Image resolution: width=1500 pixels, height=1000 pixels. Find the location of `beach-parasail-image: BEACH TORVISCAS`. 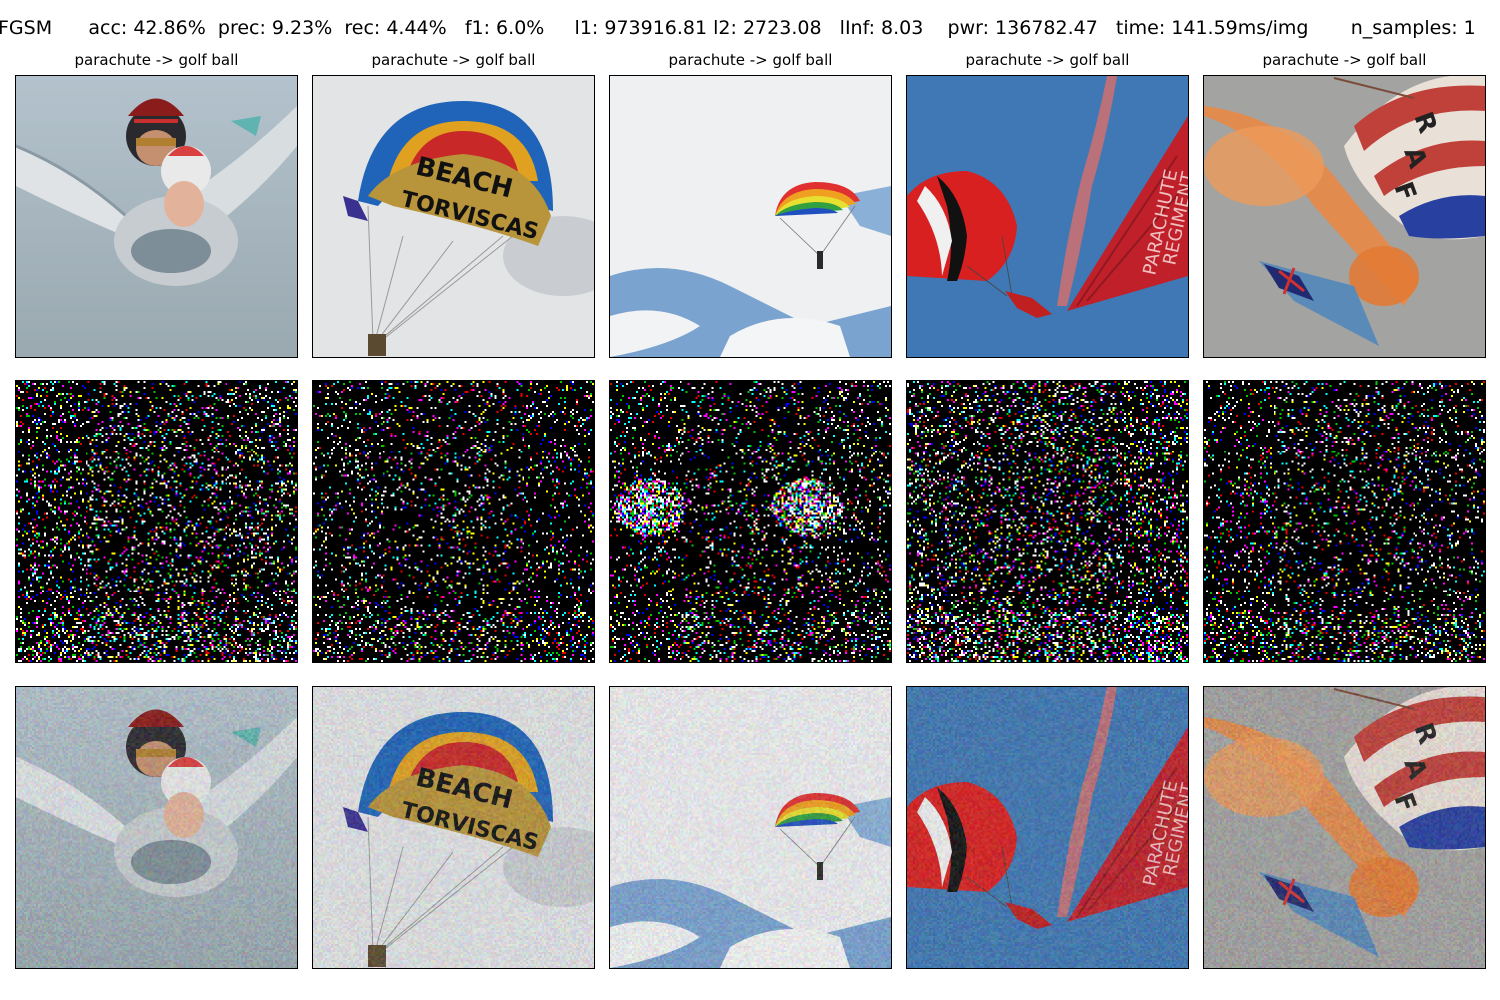

beach-parasail-image: BEACH TORVISCAS is located at coordinates (453, 216).